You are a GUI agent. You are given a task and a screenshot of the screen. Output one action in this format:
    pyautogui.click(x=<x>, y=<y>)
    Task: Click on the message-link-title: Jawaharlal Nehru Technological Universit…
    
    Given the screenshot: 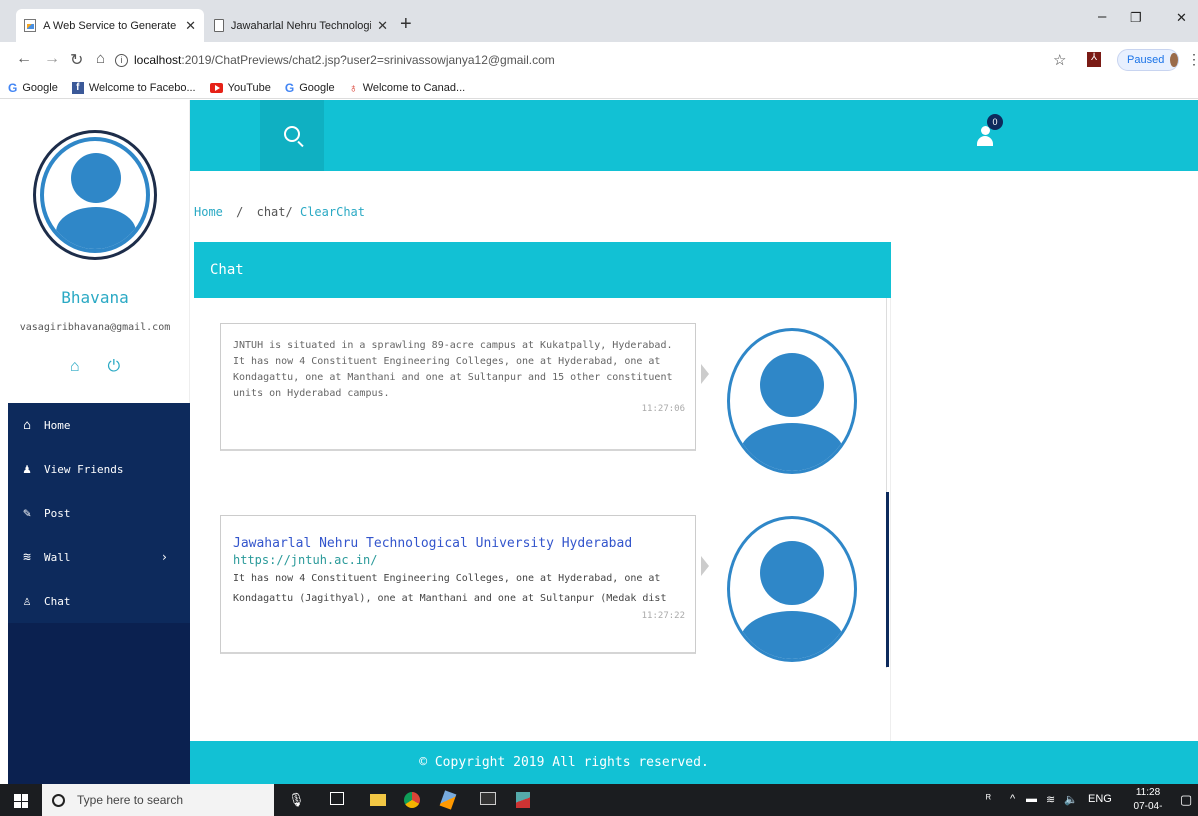 What is the action you would take?
    pyautogui.click(x=458, y=533)
    